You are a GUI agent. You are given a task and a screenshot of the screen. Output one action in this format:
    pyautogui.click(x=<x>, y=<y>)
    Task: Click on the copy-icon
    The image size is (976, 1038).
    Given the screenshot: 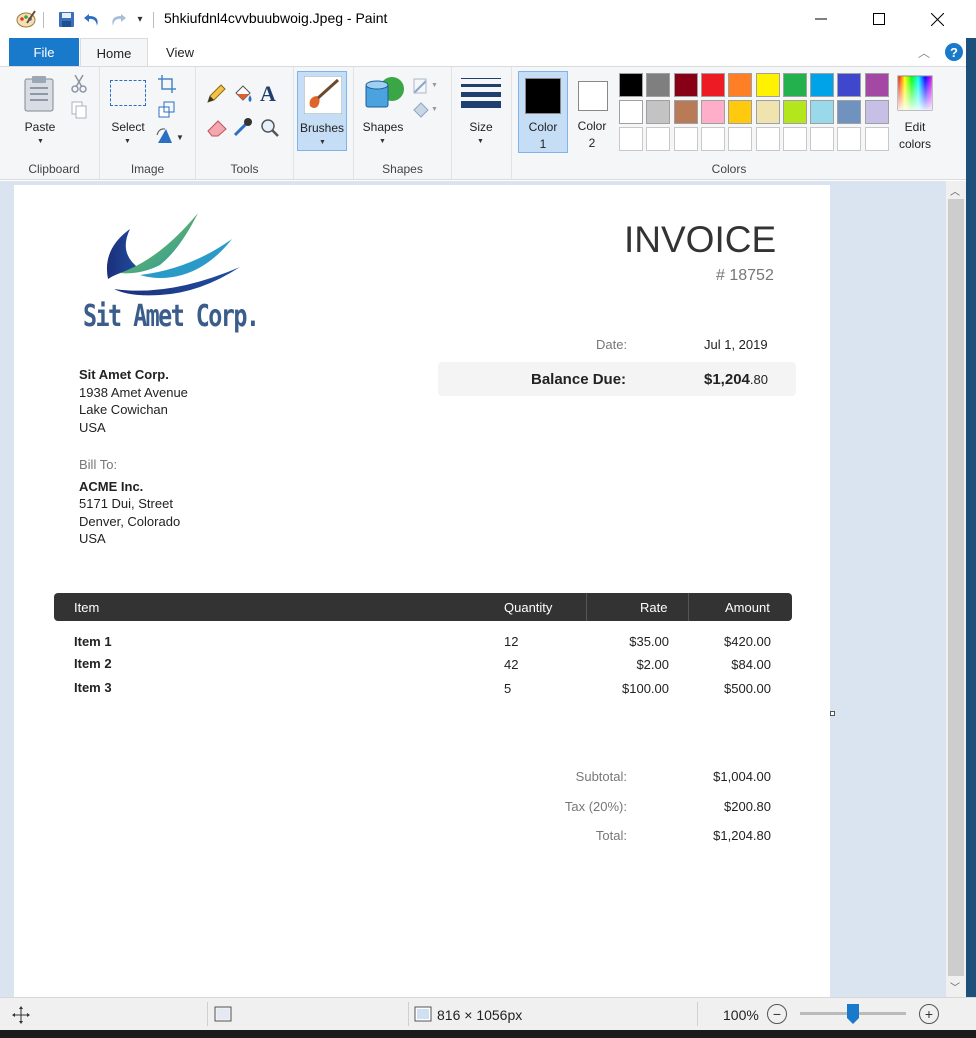 What is the action you would take?
    pyautogui.click(x=79, y=111)
    